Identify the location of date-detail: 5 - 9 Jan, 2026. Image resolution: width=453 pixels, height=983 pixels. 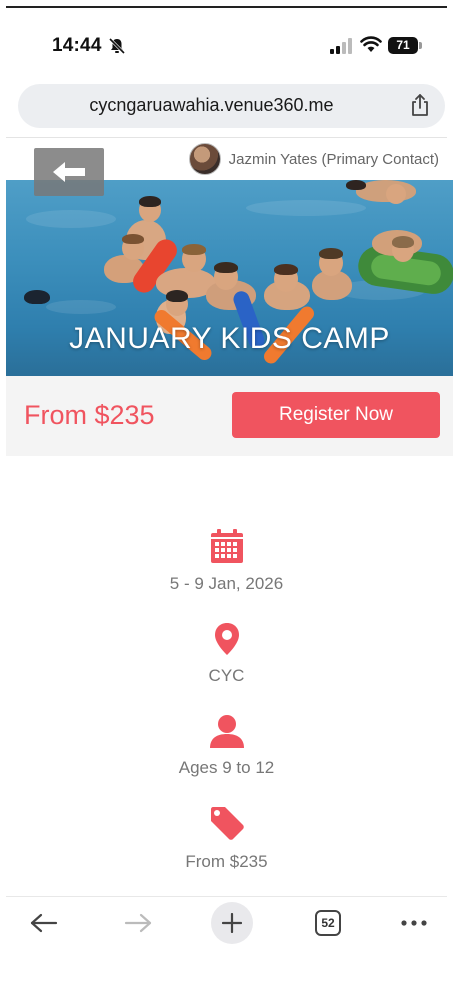
(226, 561).